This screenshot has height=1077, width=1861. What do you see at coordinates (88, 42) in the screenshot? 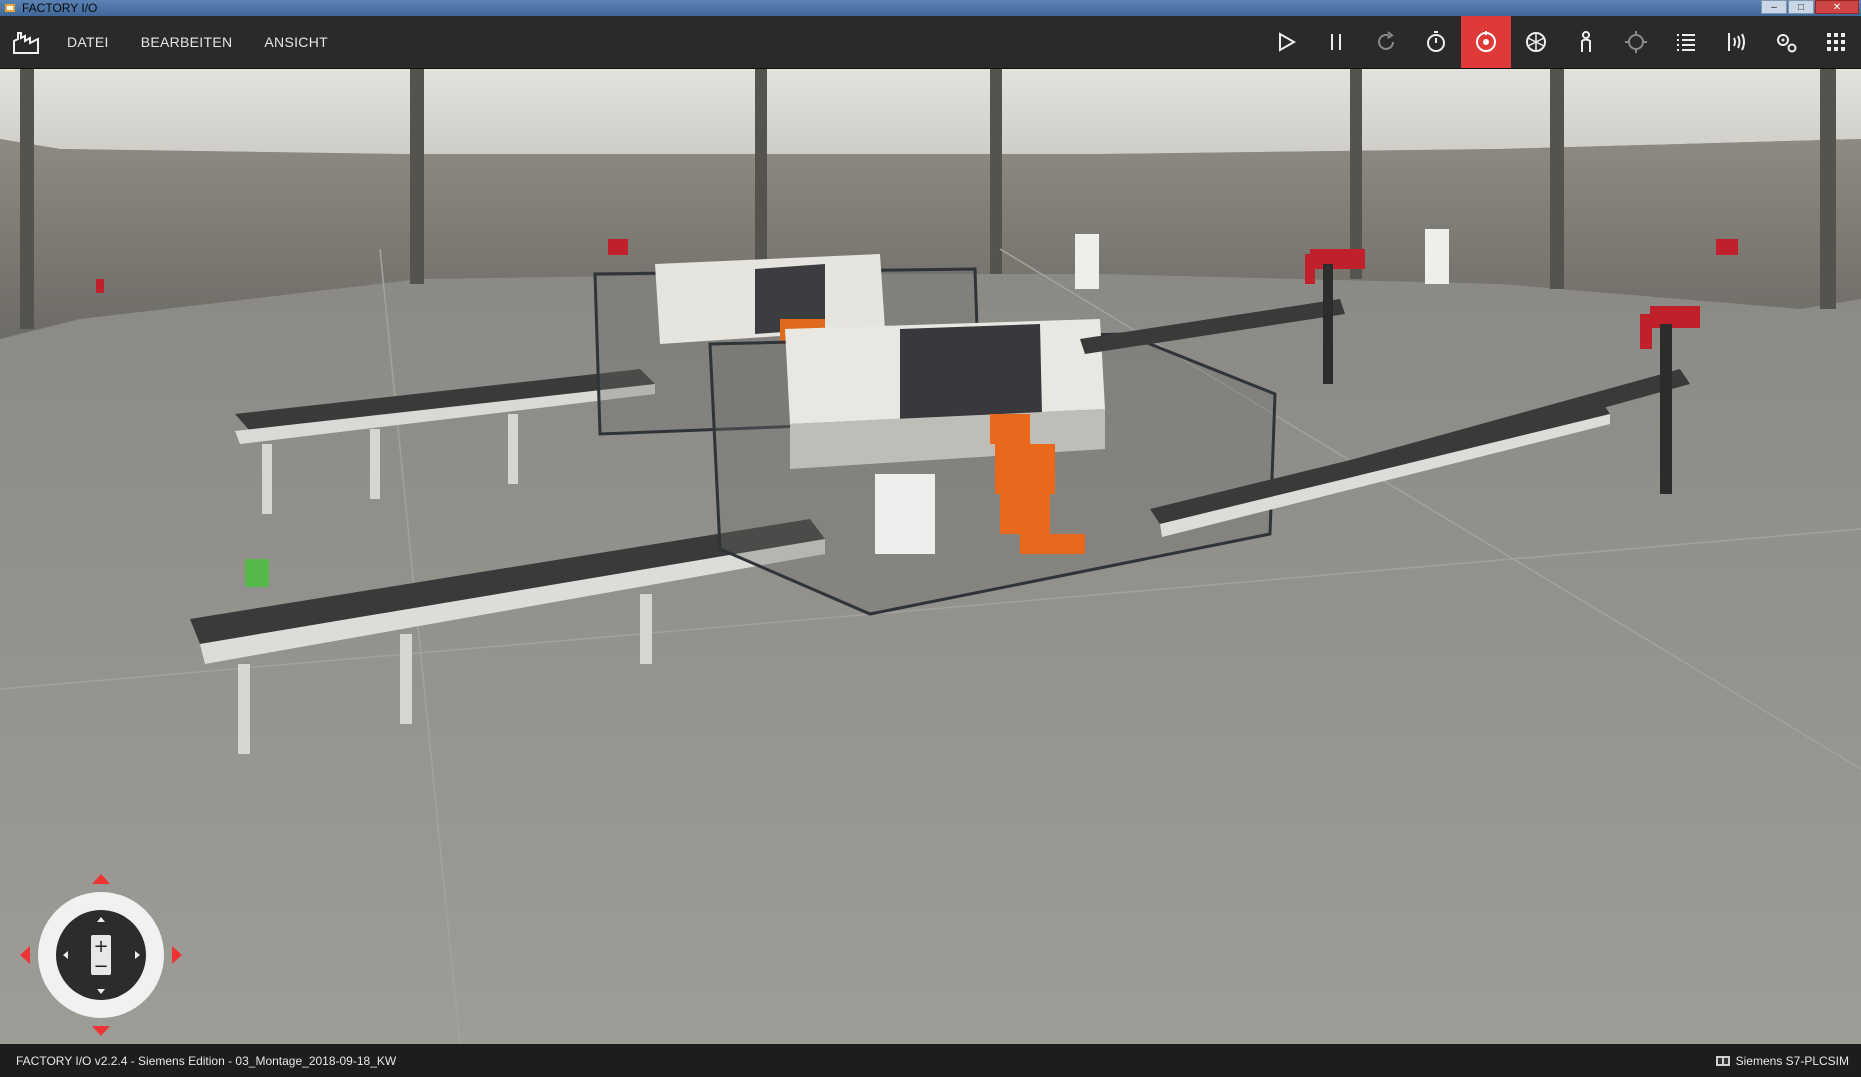
I see `menu-datei: DATEI` at bounding box center [88, 42].